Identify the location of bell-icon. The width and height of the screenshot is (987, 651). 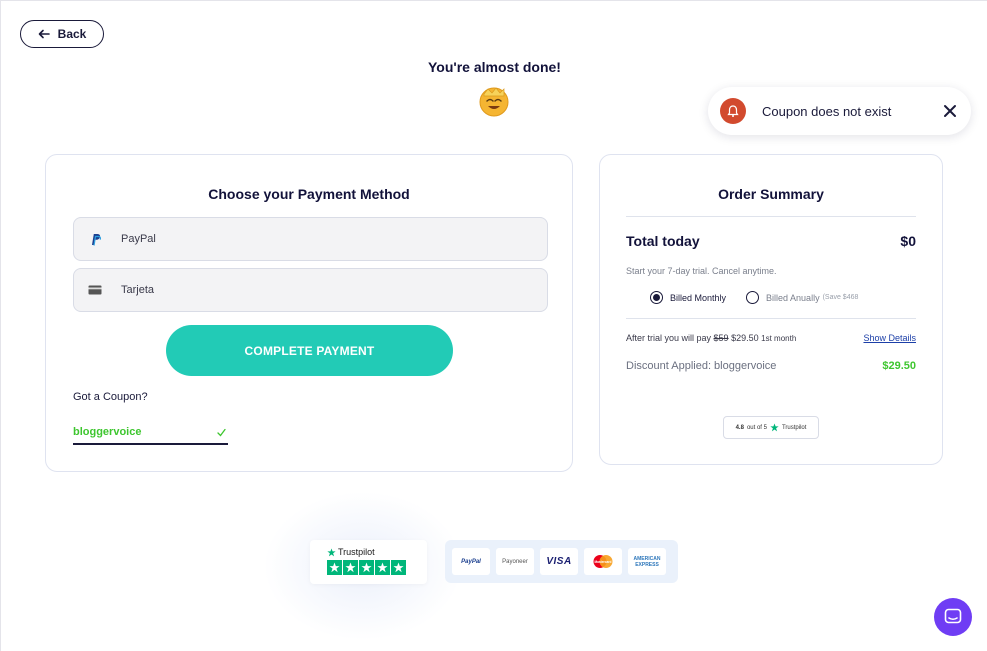
(733, 111).